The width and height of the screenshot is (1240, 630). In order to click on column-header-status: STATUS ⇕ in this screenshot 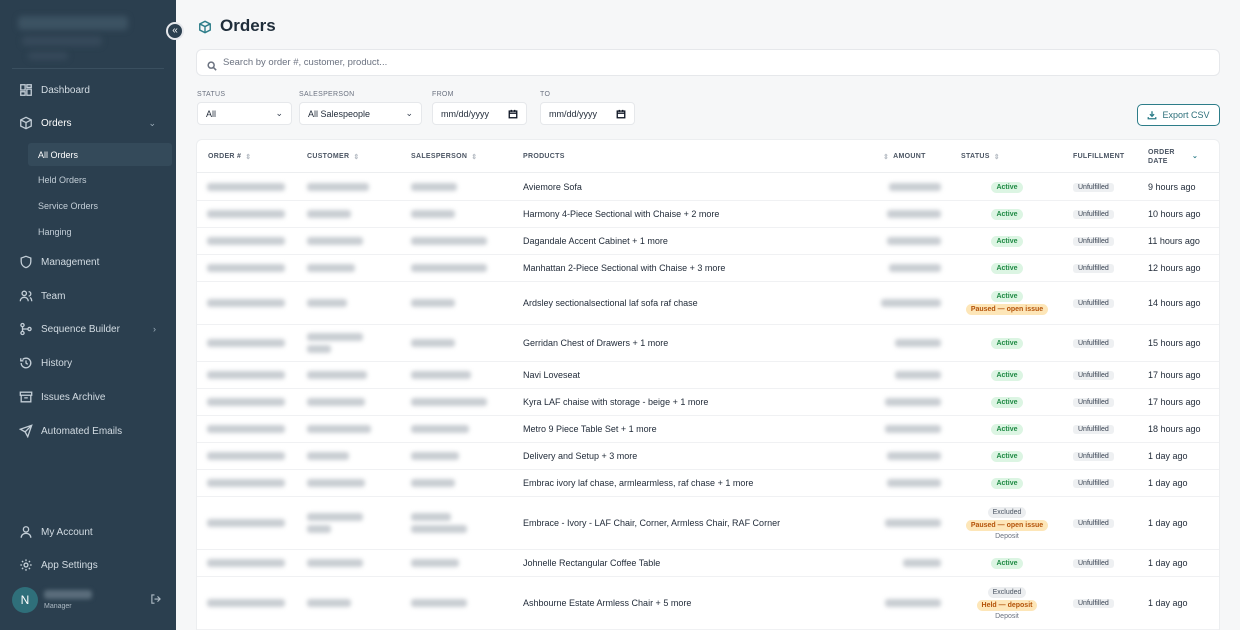, I will do `click(980, 156)`.